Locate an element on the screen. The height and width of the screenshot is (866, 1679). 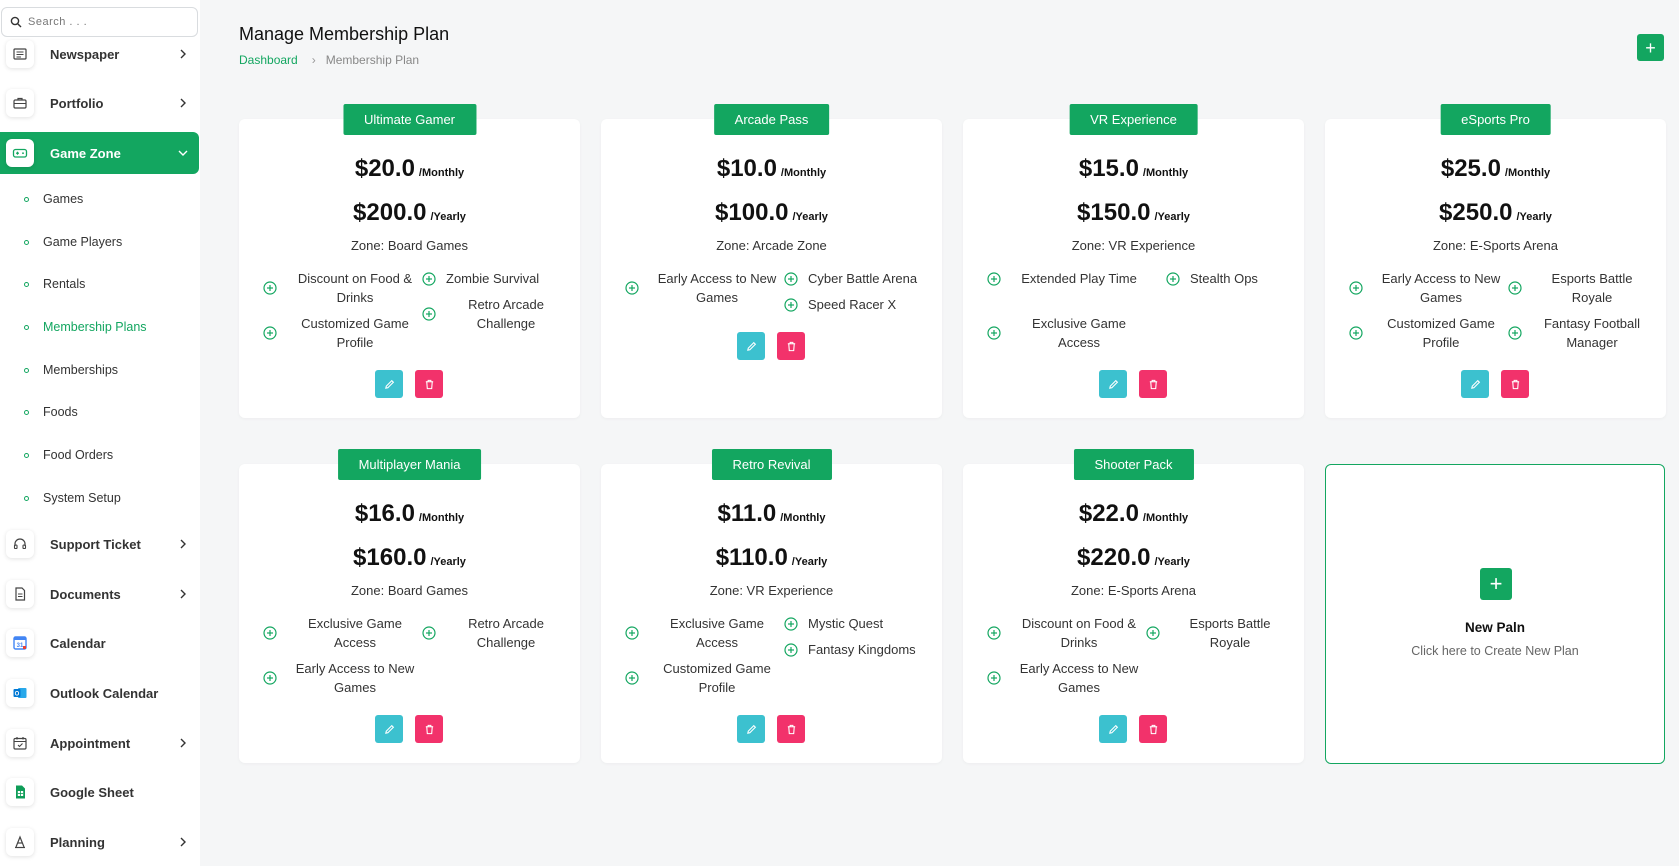
plan-name-badge: Ultimate Gamer is located at coordinates (409, 119).